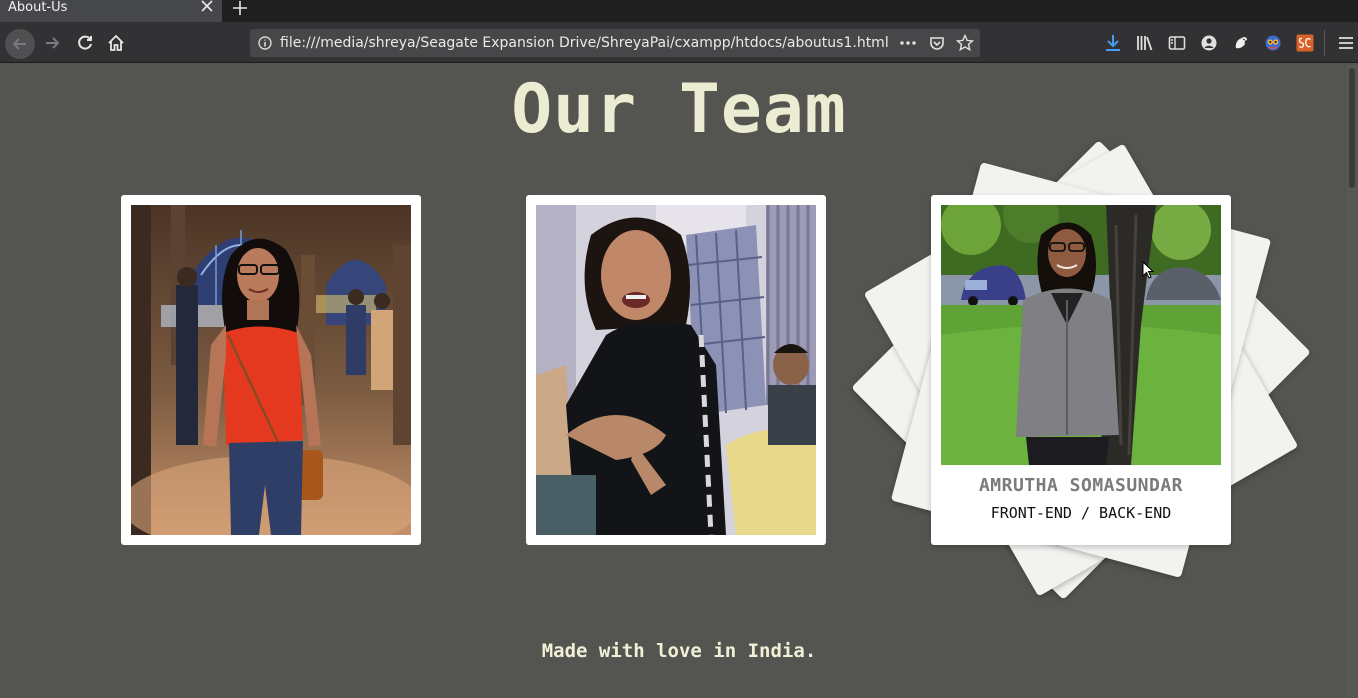 Image resolution: width=1358 pixels, height=698 pixels. Describe the element at coordinates (1081, 485) in the screenshot. I see `team-member-name: AMRUTHA SOMASUNDAR` at that location.